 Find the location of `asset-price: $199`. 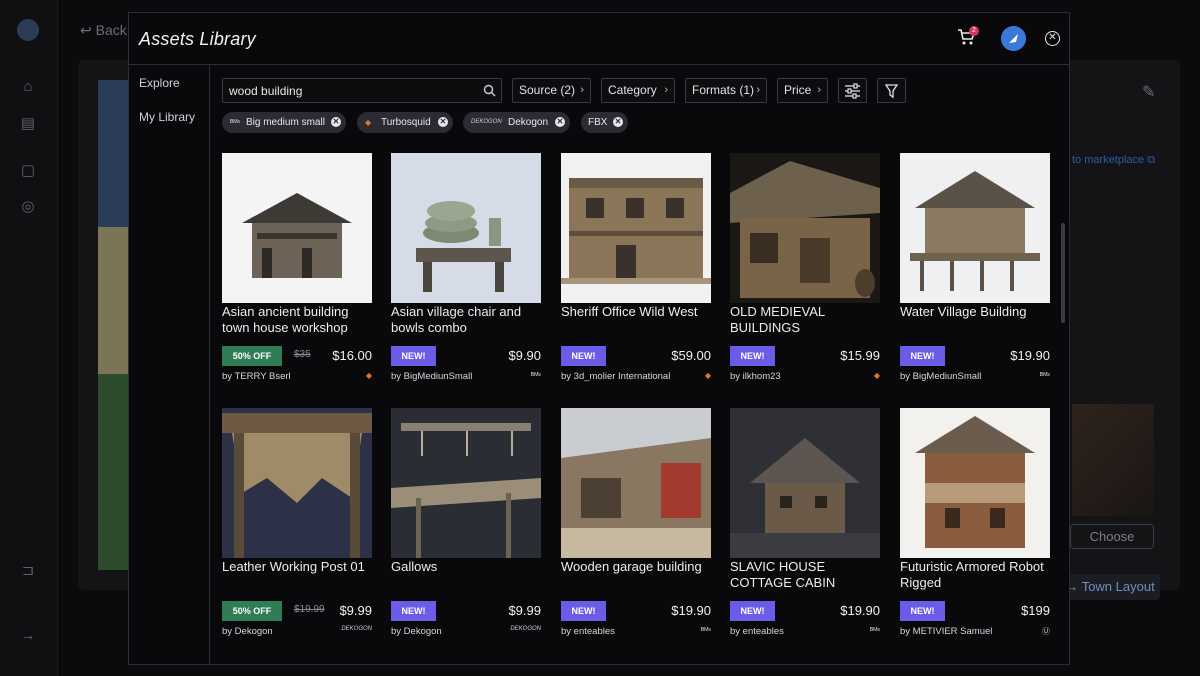

asset-price: $199 is located at coordinates (1035, 610).